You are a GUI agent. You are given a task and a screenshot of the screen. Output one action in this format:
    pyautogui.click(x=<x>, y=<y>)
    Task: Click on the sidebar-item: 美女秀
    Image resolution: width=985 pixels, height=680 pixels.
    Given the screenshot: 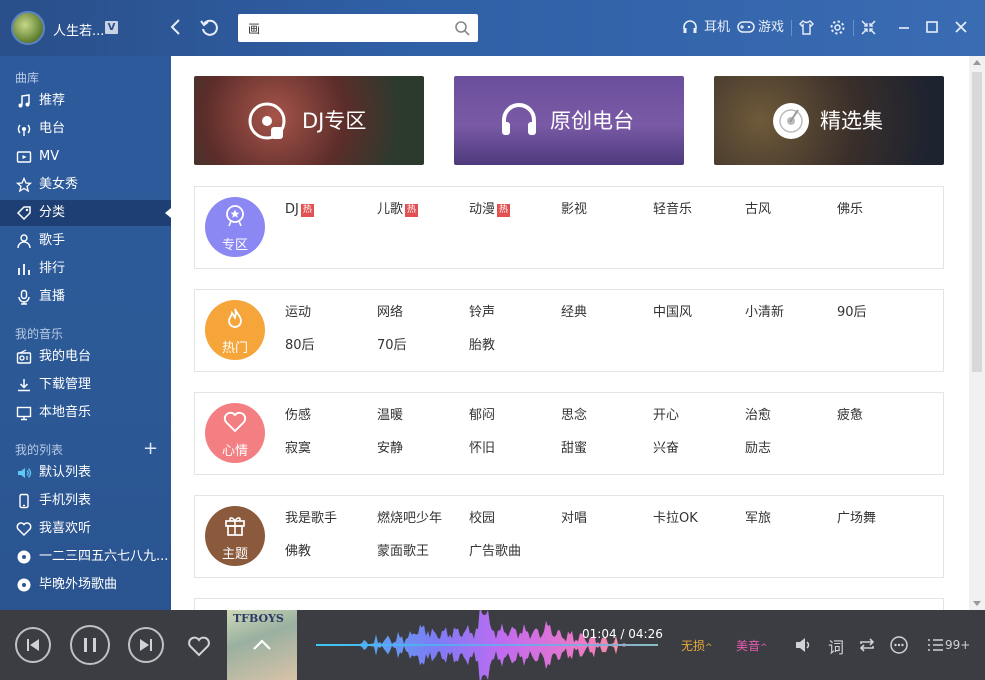 What is the action you would take?
    pyautogui.click(x=85, y=185)
    